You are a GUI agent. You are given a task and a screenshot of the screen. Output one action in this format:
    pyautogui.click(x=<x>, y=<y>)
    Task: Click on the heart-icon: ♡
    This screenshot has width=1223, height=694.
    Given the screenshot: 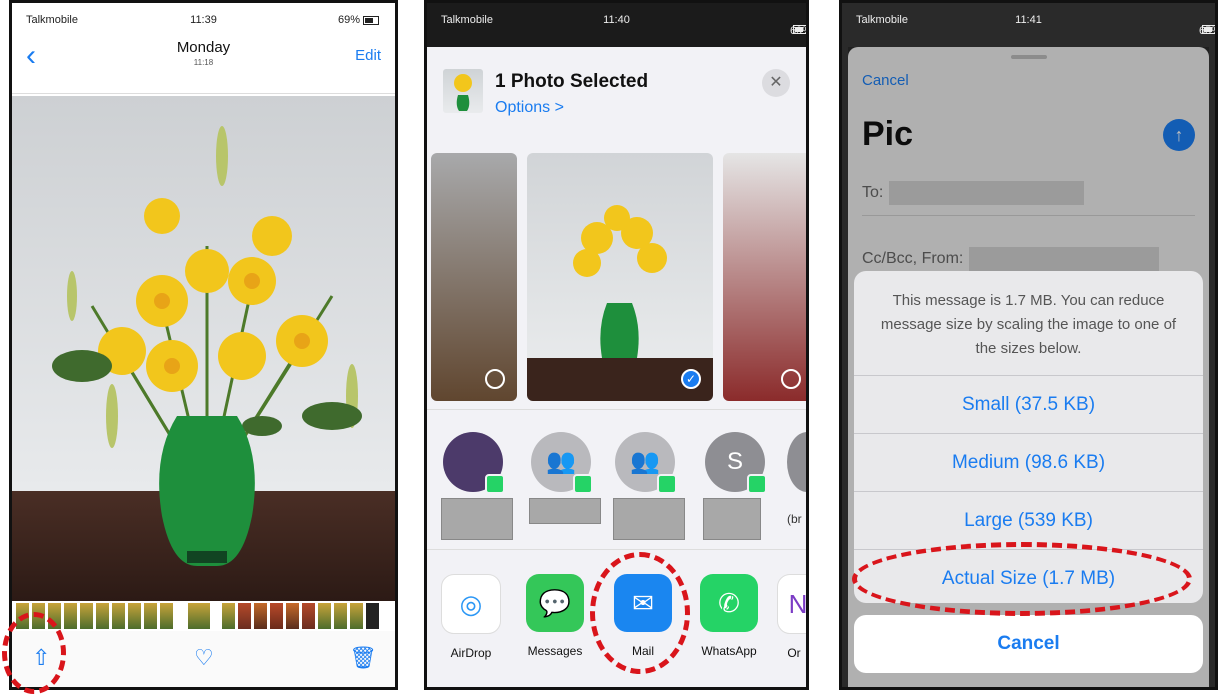 What is the action you would take?
    pyautogui.click(x=204, y=658)
    